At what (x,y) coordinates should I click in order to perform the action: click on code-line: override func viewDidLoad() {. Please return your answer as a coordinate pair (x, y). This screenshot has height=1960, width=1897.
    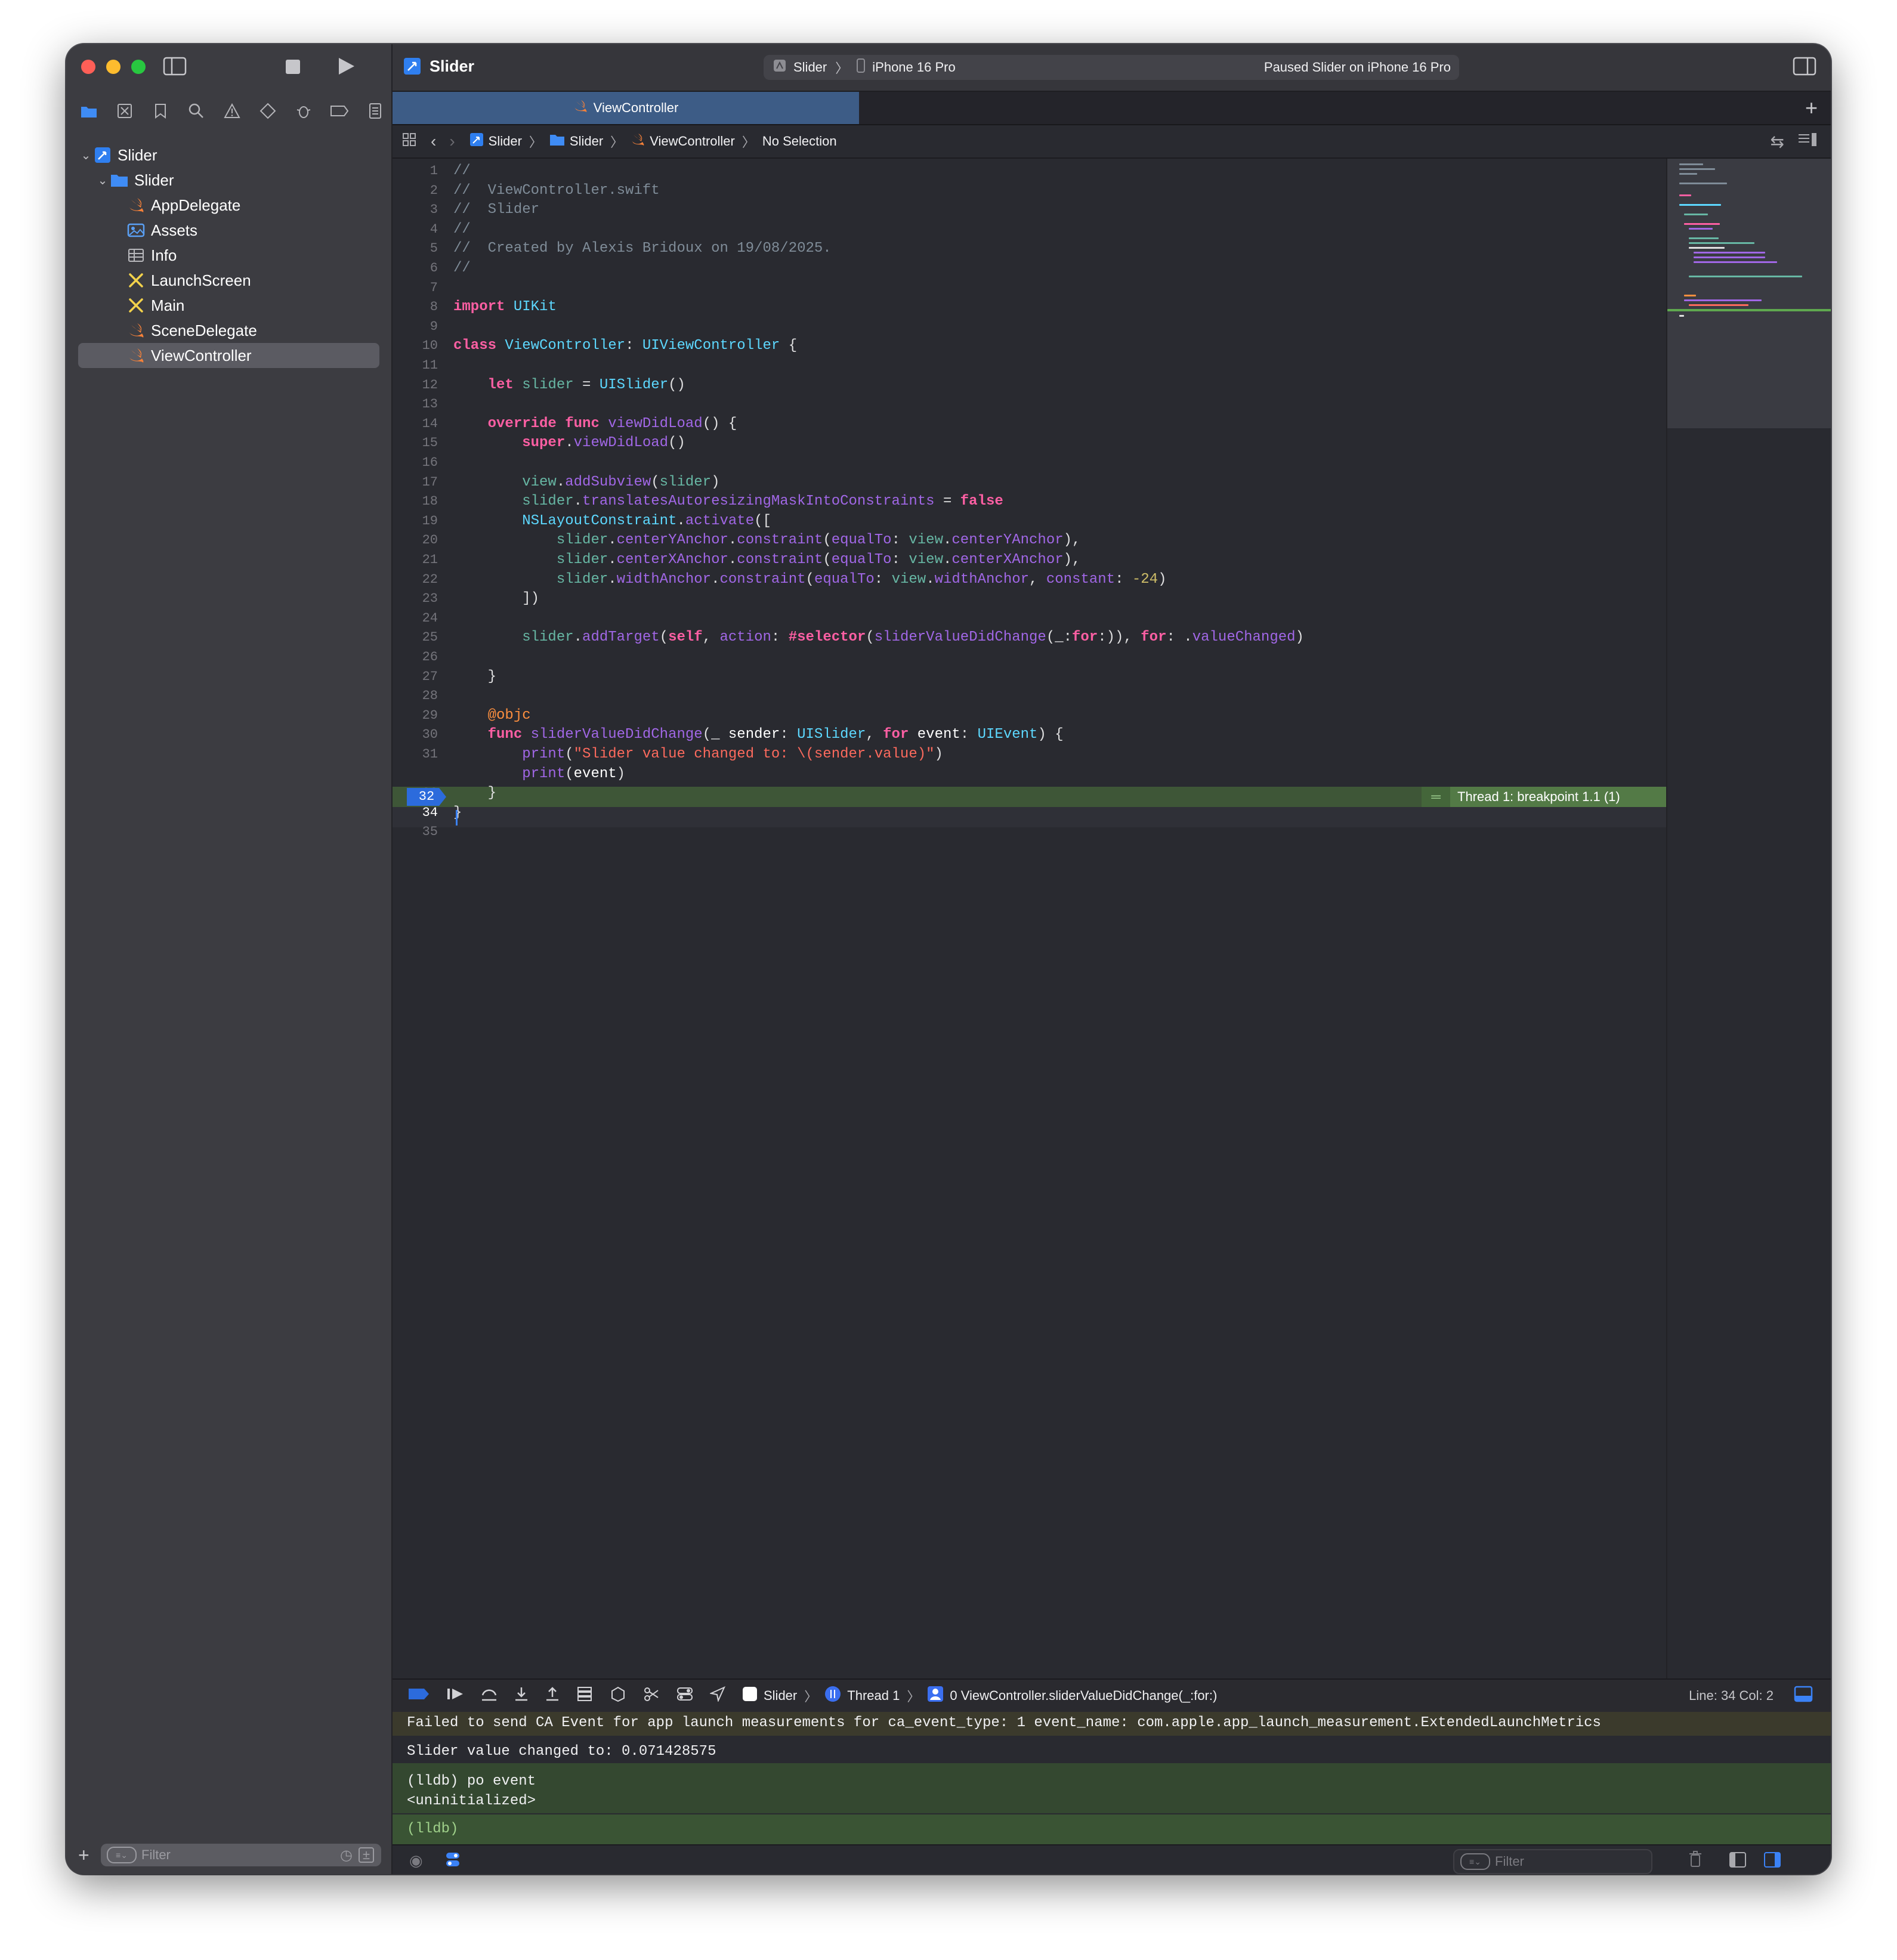
    Looking at the image, I should click on (595, 424).